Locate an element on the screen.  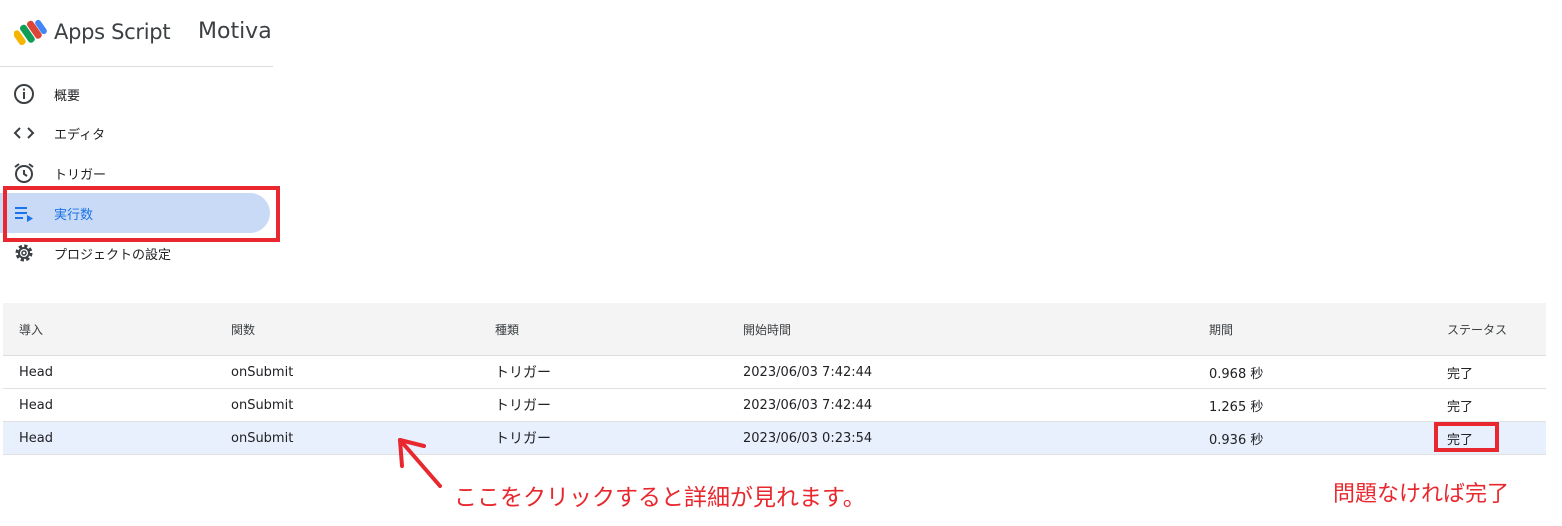
project-name: Motiva is located at coordinates (235, 31).